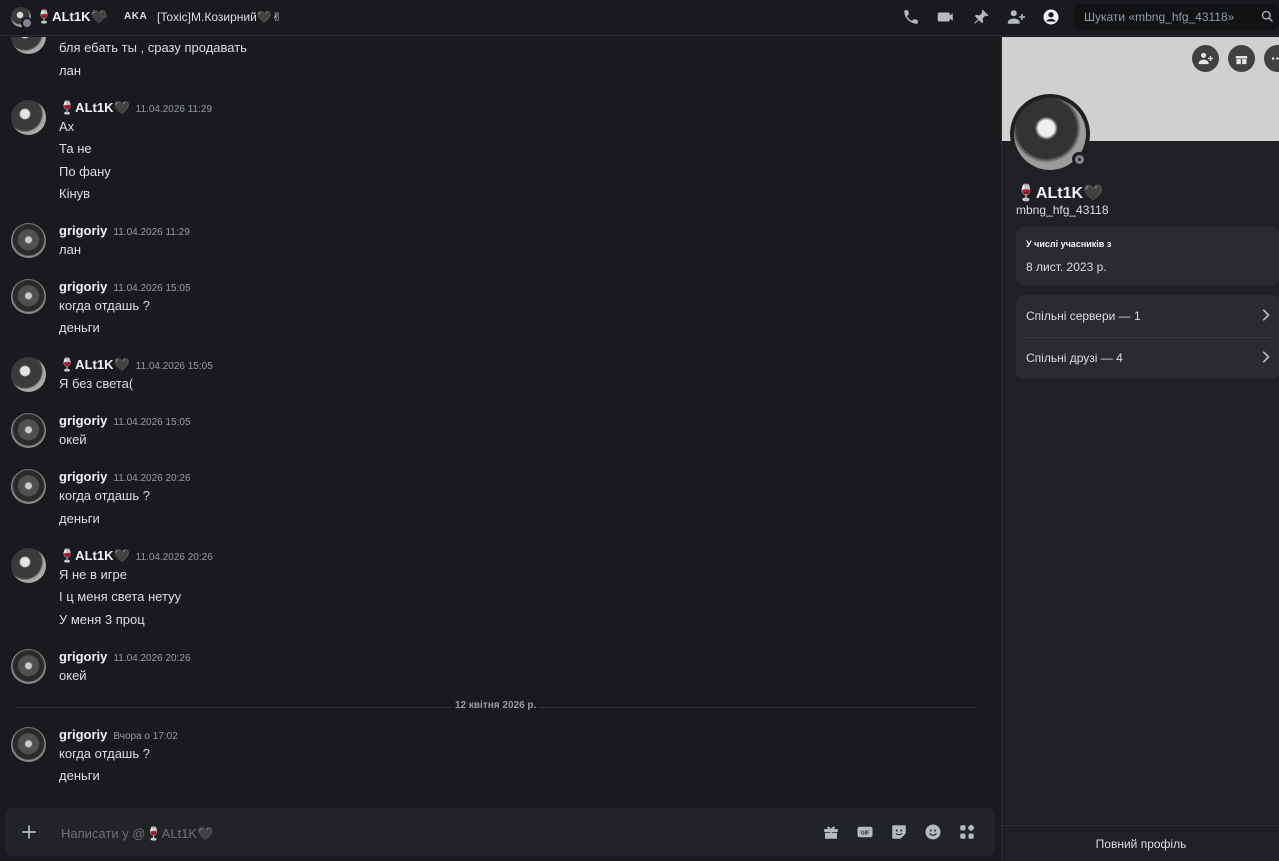 This screenshot has height=861, width=1279. What do you see at coordinates (831, 832) in the screenshot?
I see `gift-icon` at bounding box center [831, 832].